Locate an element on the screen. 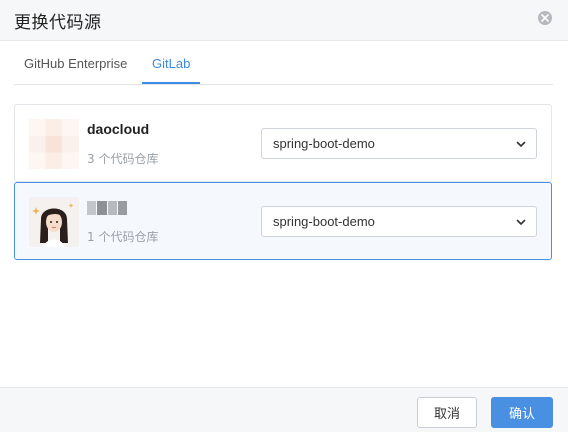 This screenshot has height=432, width=568. tab-gitlab: GitLab is located at coordinates (171, 63).